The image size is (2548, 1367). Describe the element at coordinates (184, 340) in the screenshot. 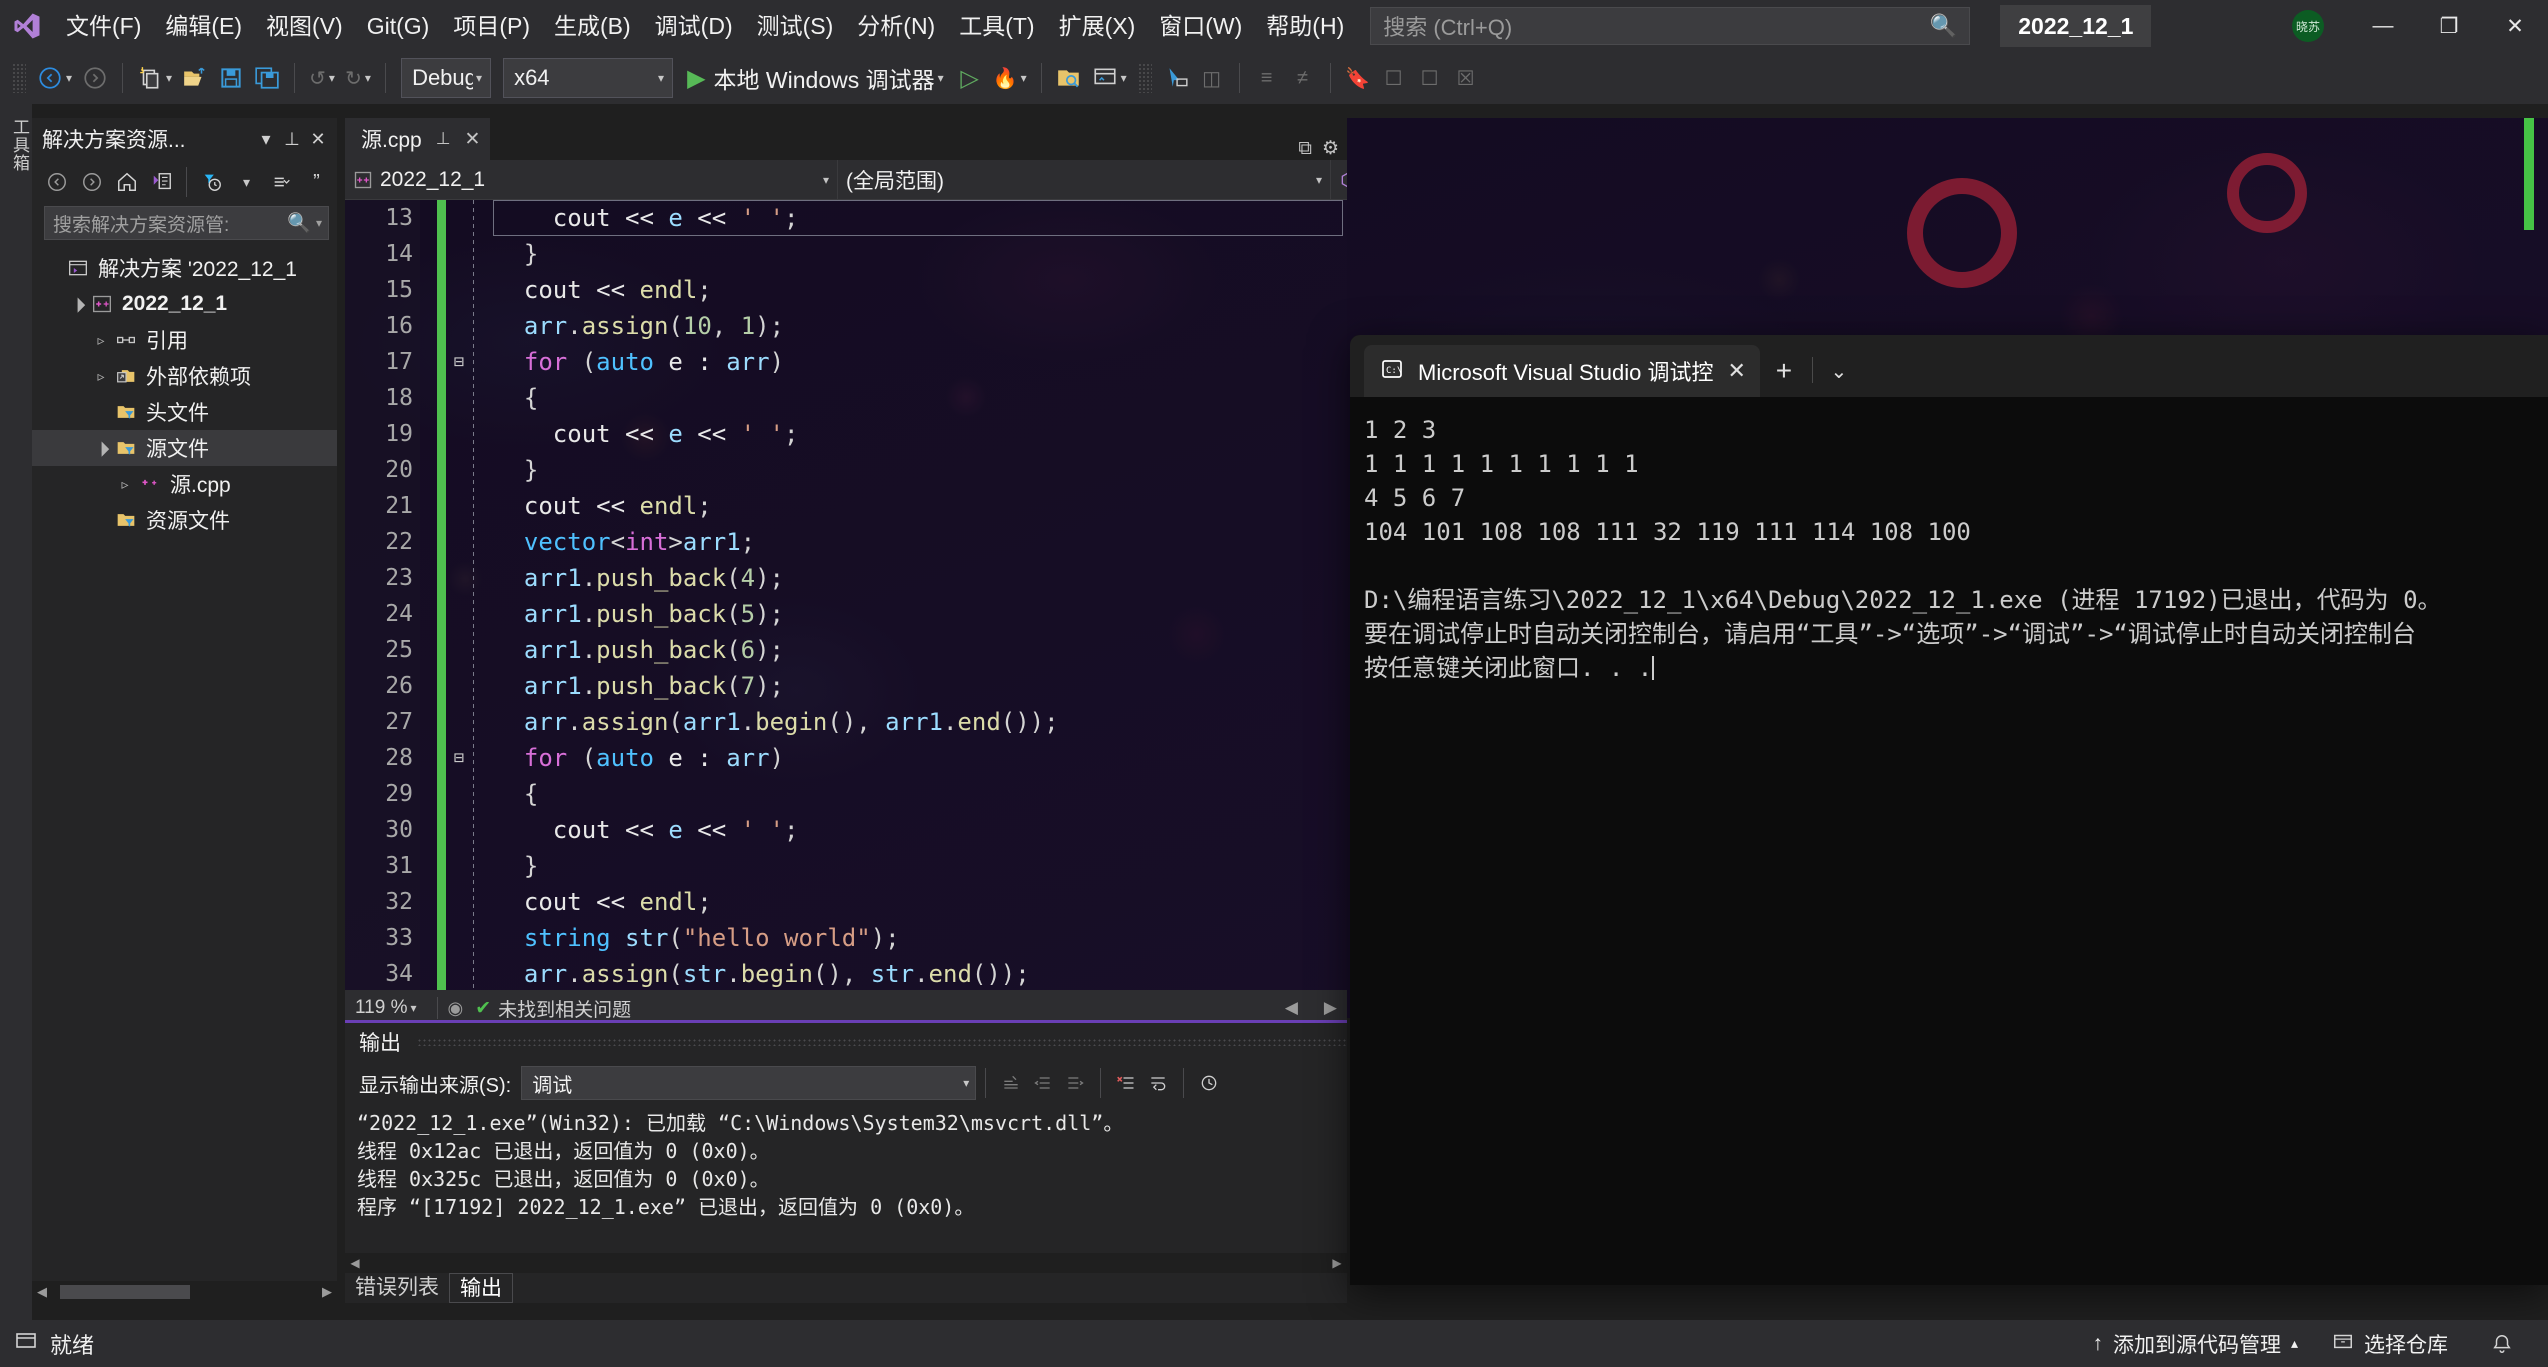

I see `tree-item-2: ▹ 引用` at that location.